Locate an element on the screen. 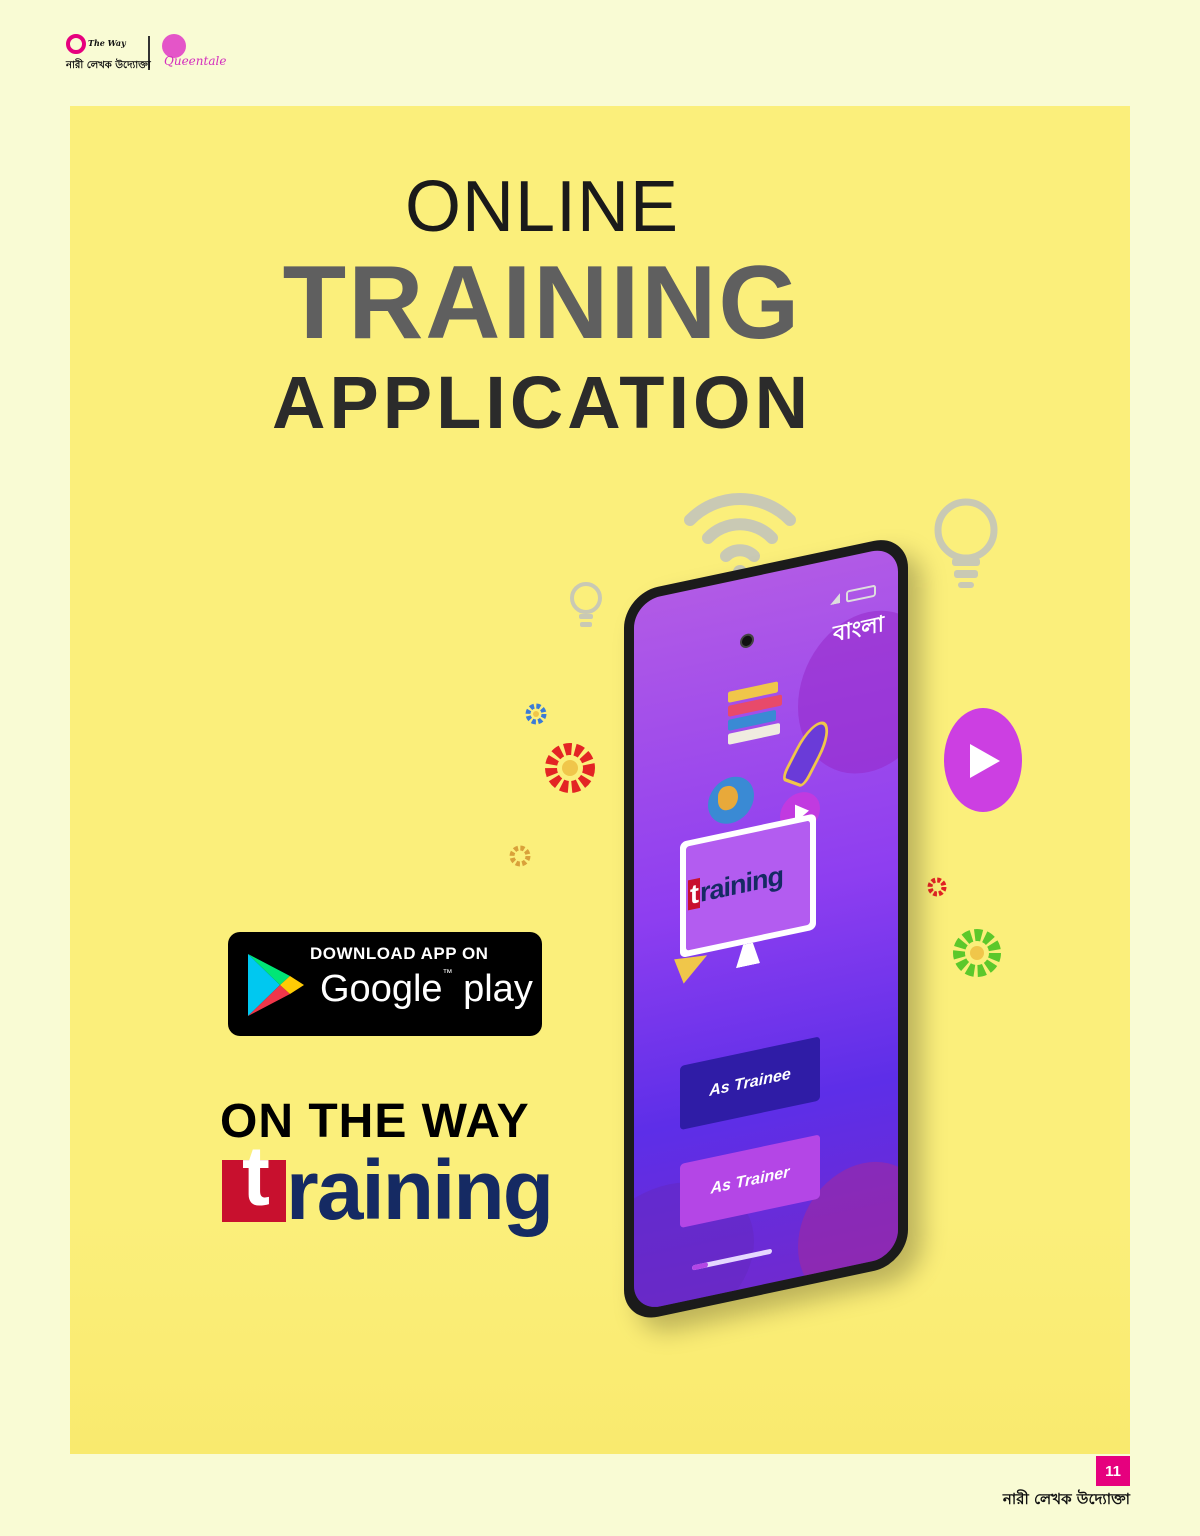 The height and width of the screenshot is (1536, 1200). footer-brand: নারী লেখক উদ্যোক্তা is located at coordinates (1066, 1499).